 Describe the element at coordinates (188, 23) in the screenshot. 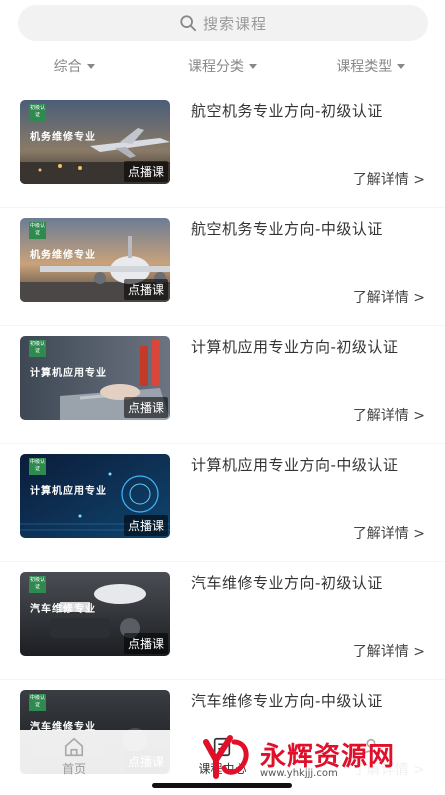

I see `search-icon` at that location.